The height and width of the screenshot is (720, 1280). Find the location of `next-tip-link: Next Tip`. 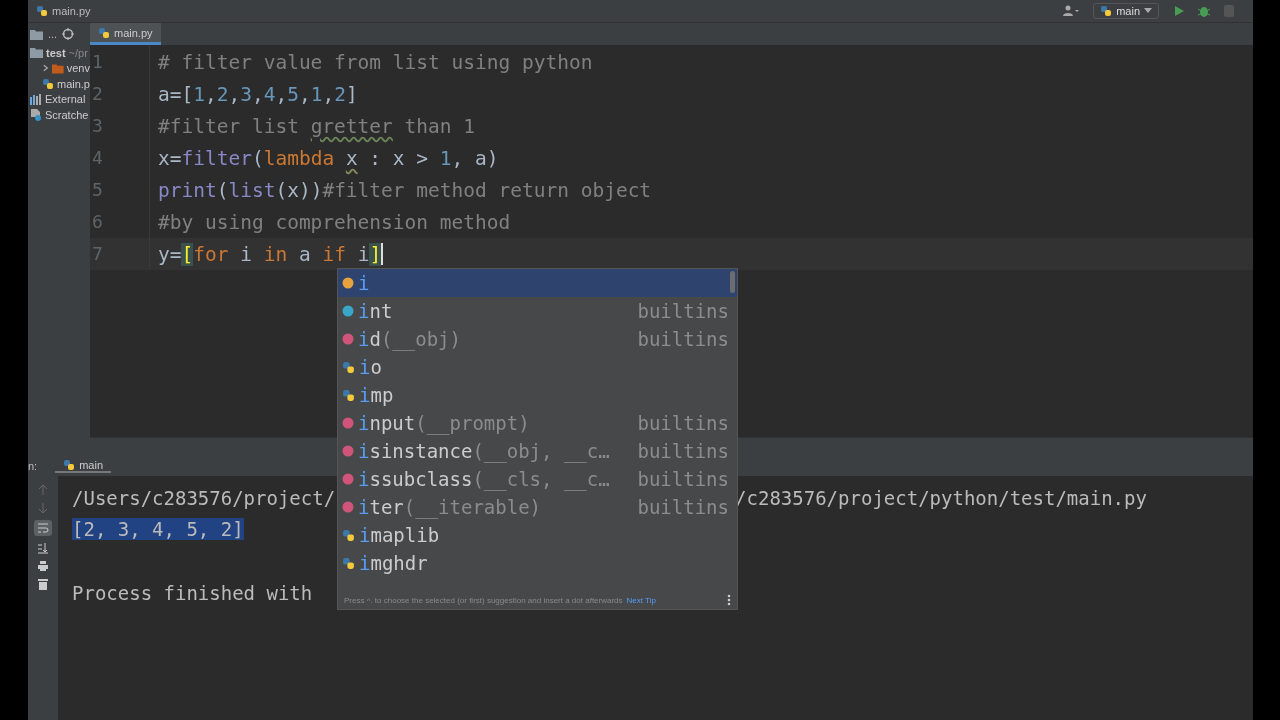

next-tip-link: Next Tip is located at coordinates (641, 600).